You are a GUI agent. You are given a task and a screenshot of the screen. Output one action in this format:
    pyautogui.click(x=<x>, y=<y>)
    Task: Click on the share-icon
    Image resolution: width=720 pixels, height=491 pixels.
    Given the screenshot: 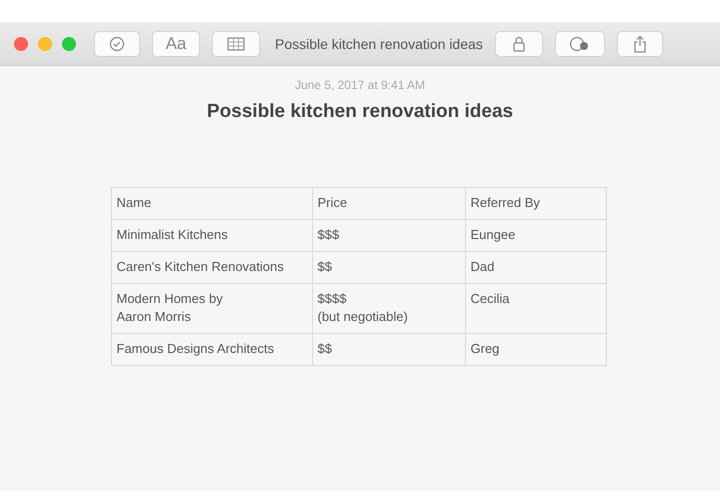 What is the action you would take?
    pyautogui.click(x=639, y=43)
    